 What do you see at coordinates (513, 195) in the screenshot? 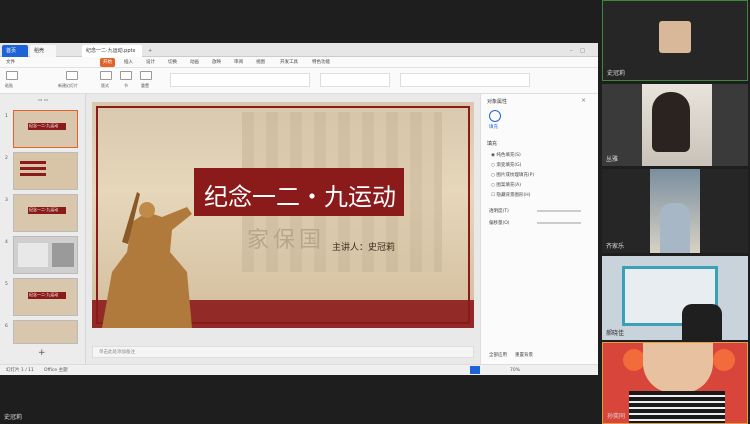
I see `option-label: 隐藏背景图形(H)` at bounding box center [513, 195].